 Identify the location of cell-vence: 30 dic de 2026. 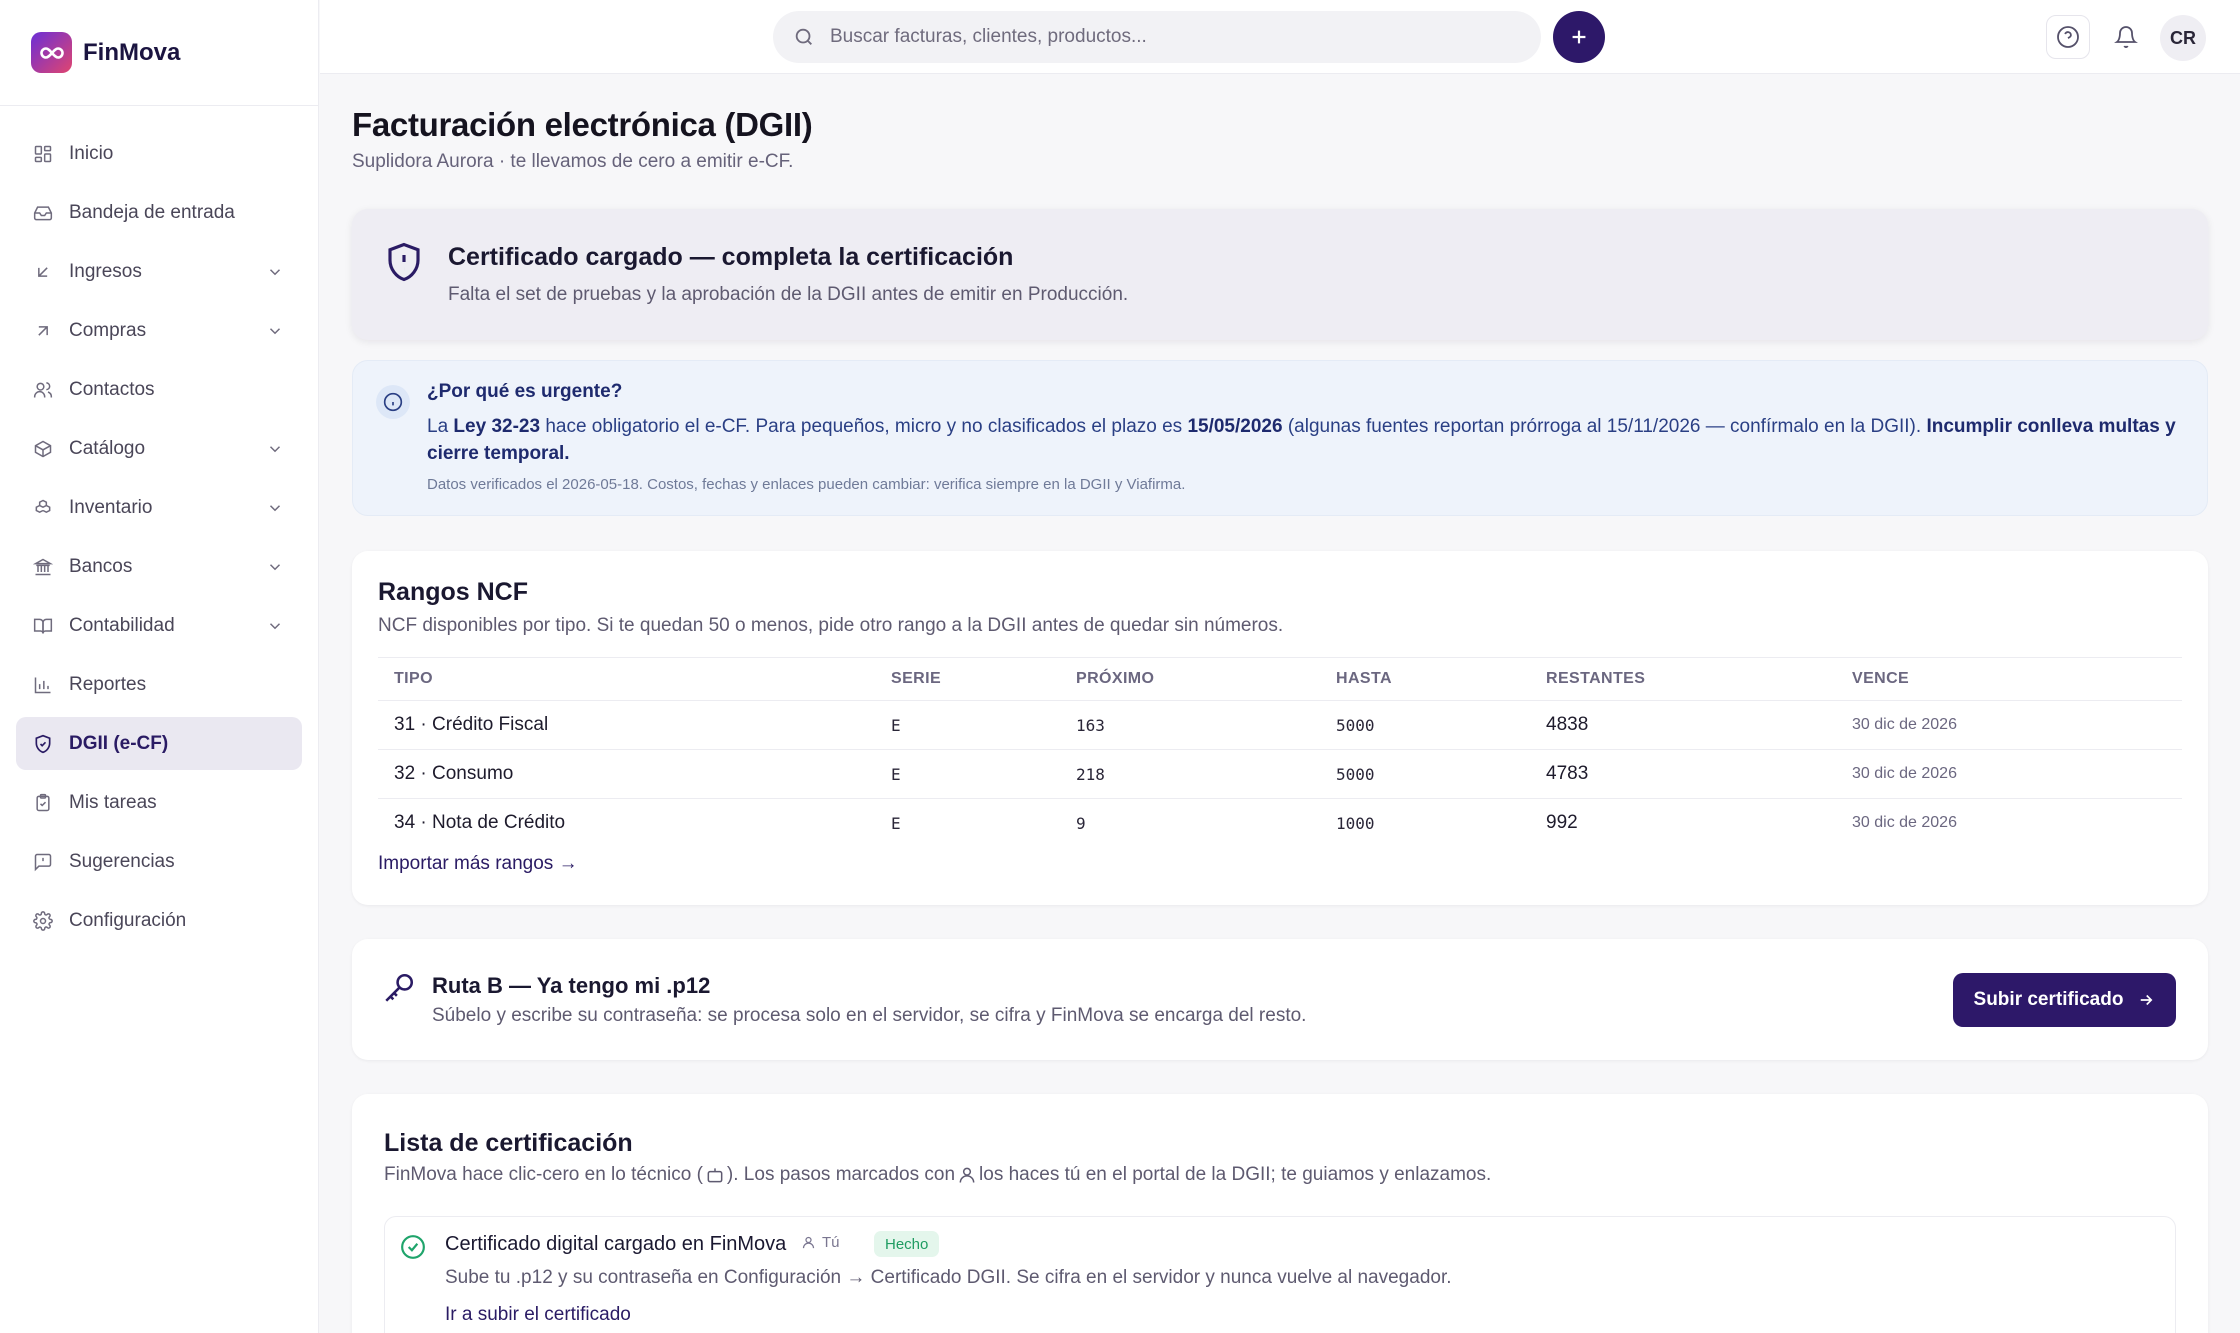
(2009, 725).